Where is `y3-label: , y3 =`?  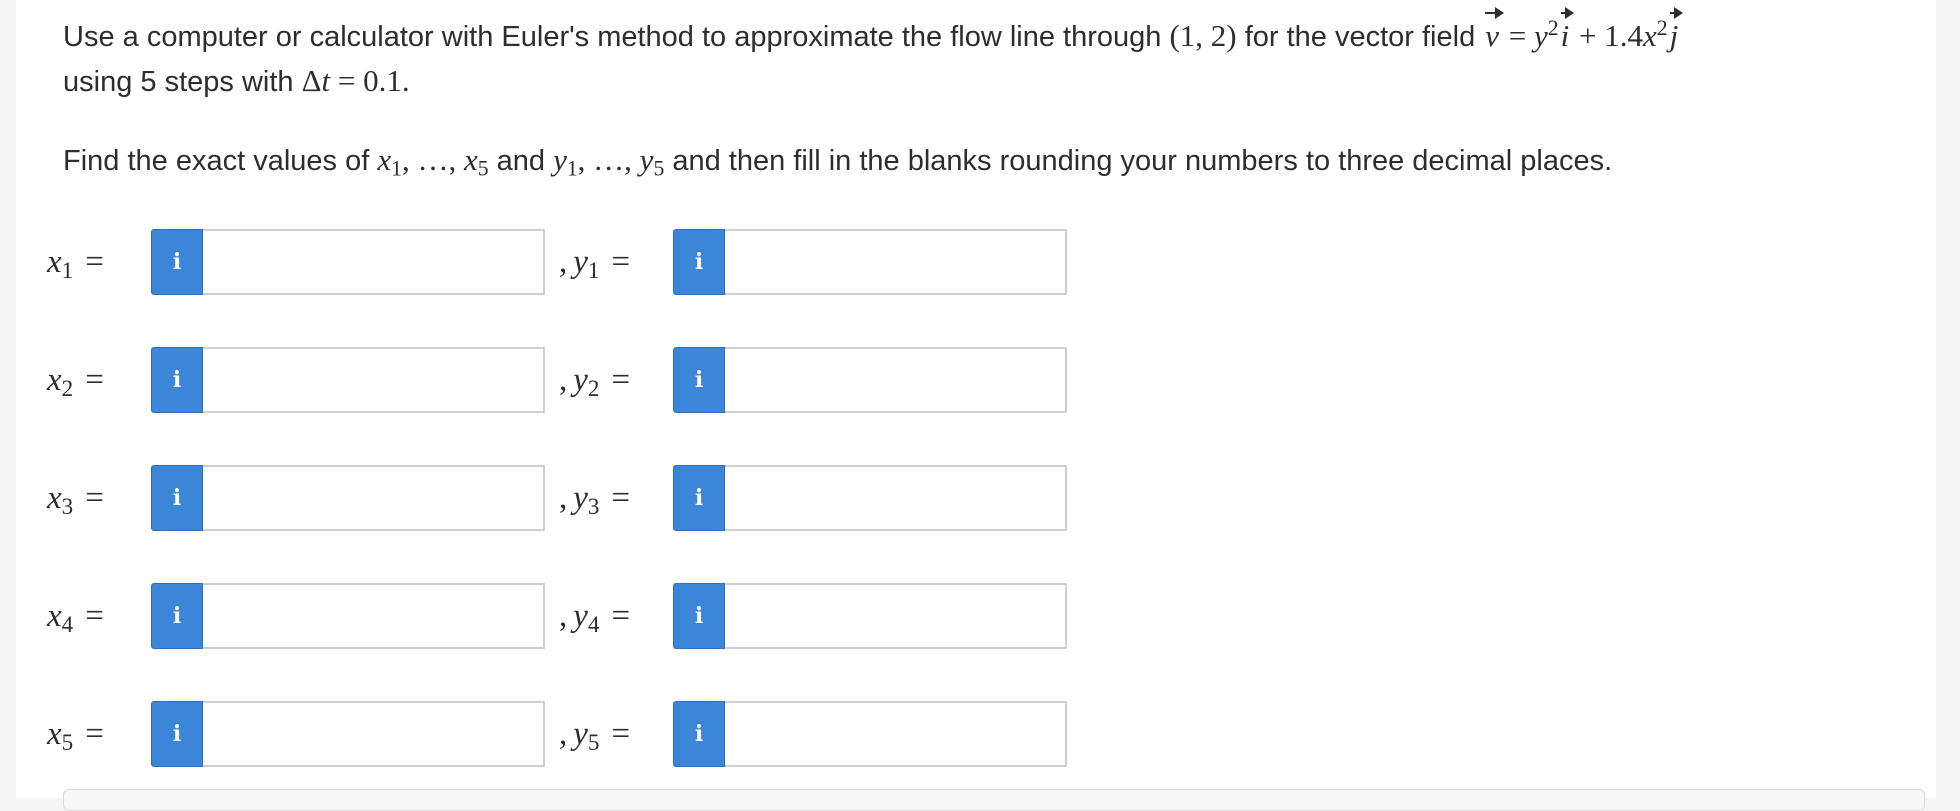 y3-label: , y3 = is located at coordinates (595, 499).